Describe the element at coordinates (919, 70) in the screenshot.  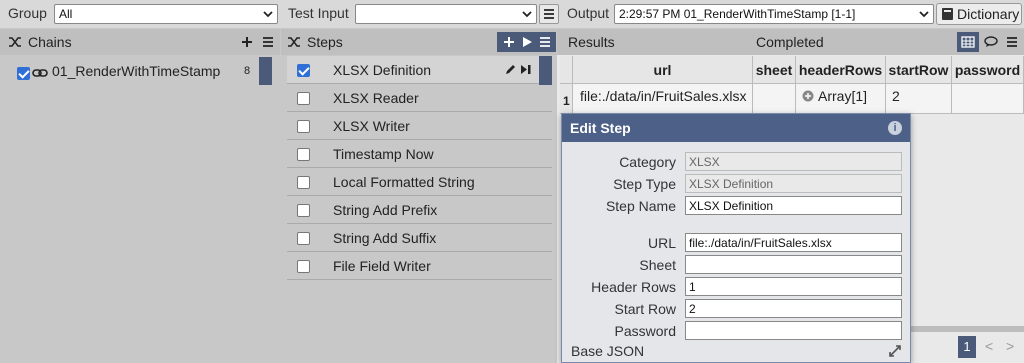
I see `column-header-startrow: startRow` at that location.